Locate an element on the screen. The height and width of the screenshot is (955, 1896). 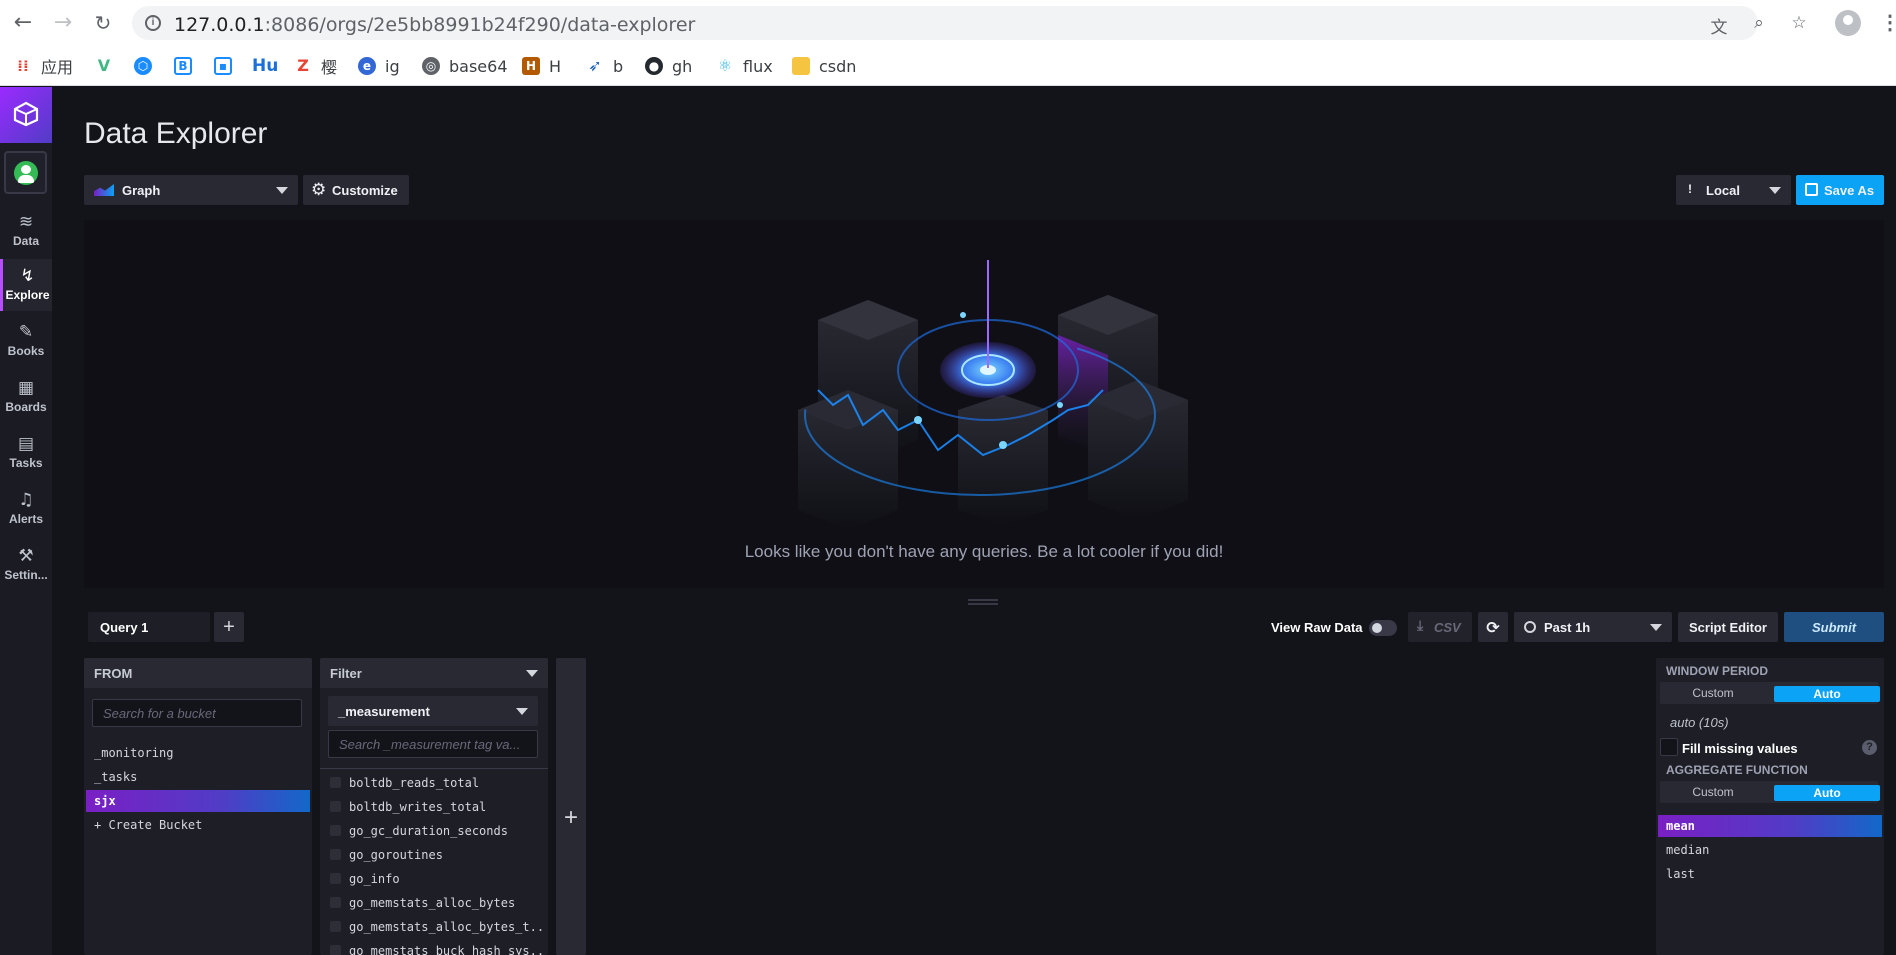
bookmark-csdn: csdn is located at coordinates (824, 66).